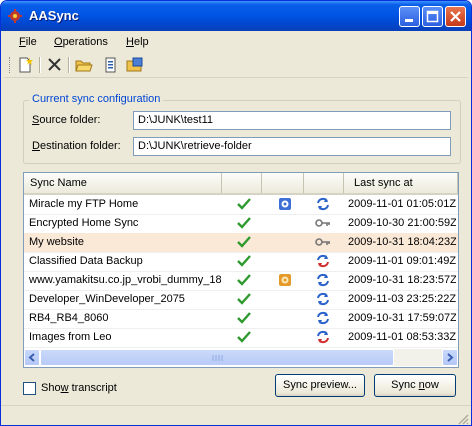 This screenshot has width=472, height=426. I want to click on scroll-left-button, so click(32, 357).